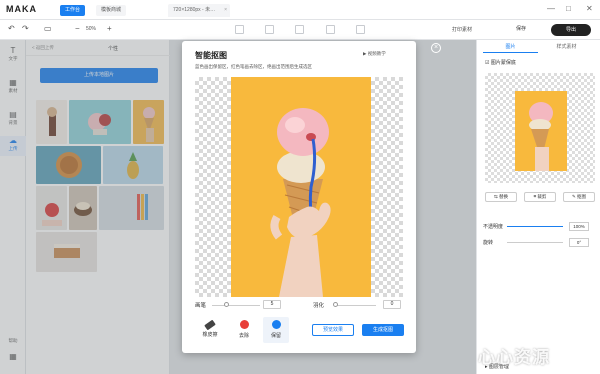 This screenshot has height=374, width=600. What do you see at coordinates (504, 196) in the screenshot?
I see `replace-label: 替换` at bounding box center [504, 196].